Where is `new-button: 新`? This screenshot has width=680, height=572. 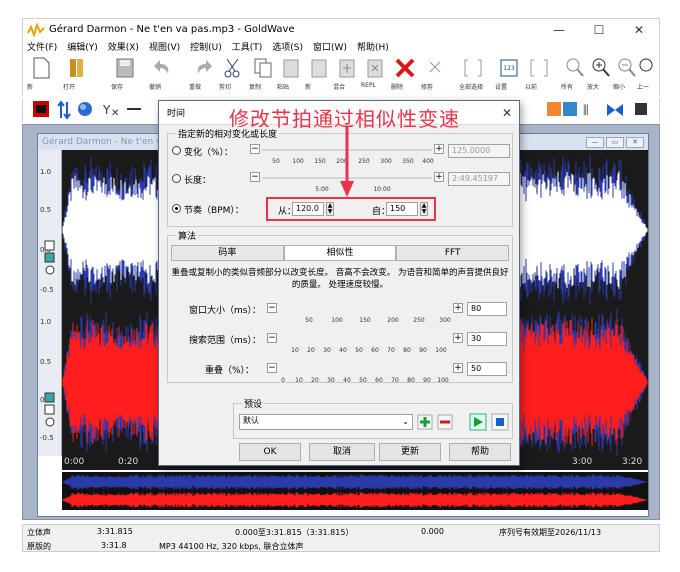 new-button: 新 is located at coordinates (41, 75).